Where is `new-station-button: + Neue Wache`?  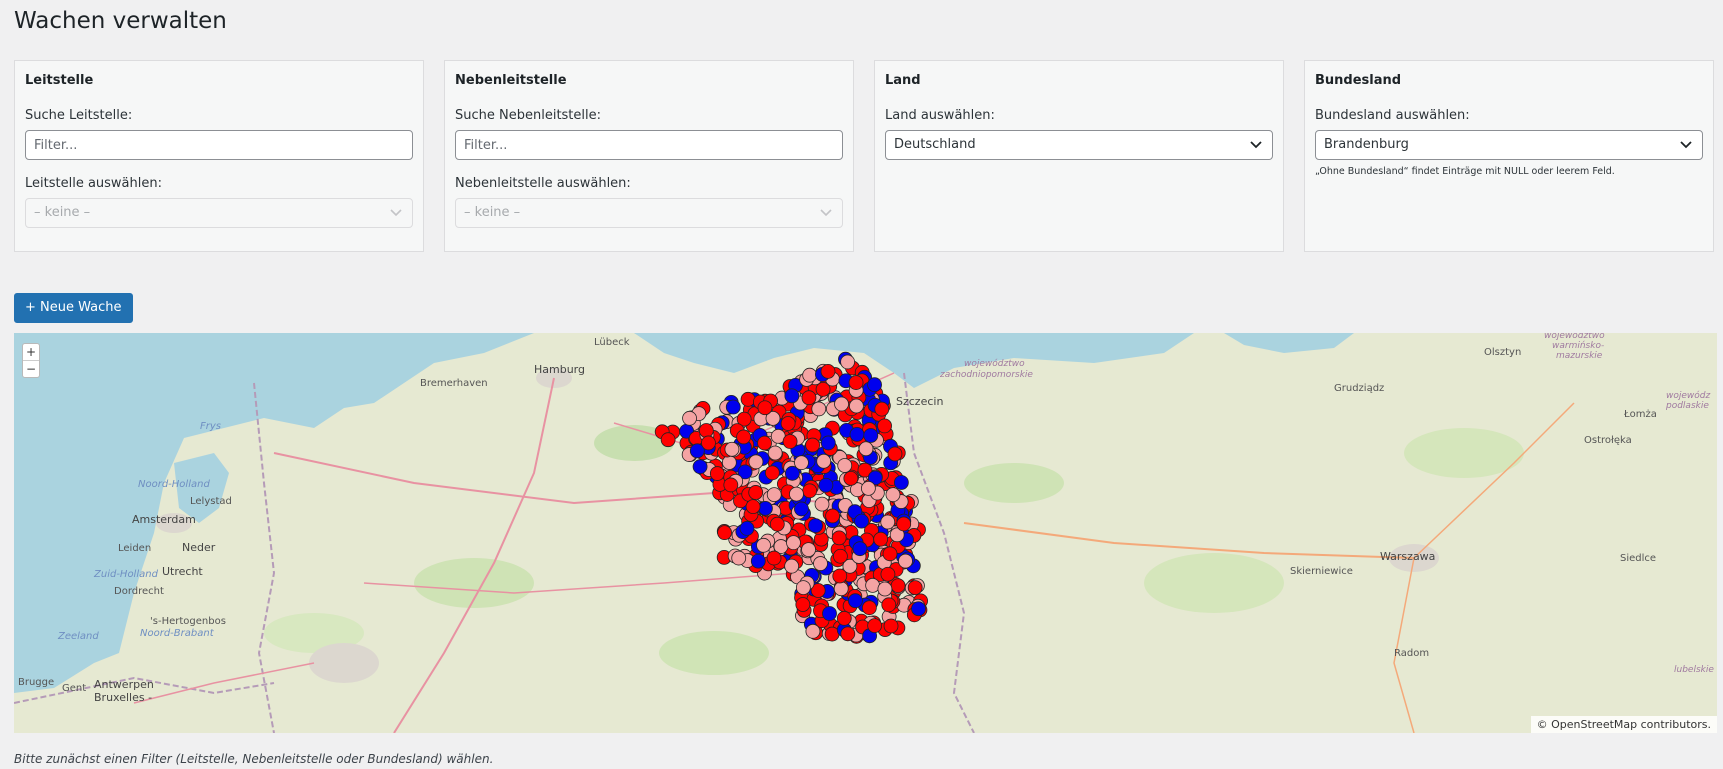
new-station-button: + Neue Wache is located at coordinates (73, 308).